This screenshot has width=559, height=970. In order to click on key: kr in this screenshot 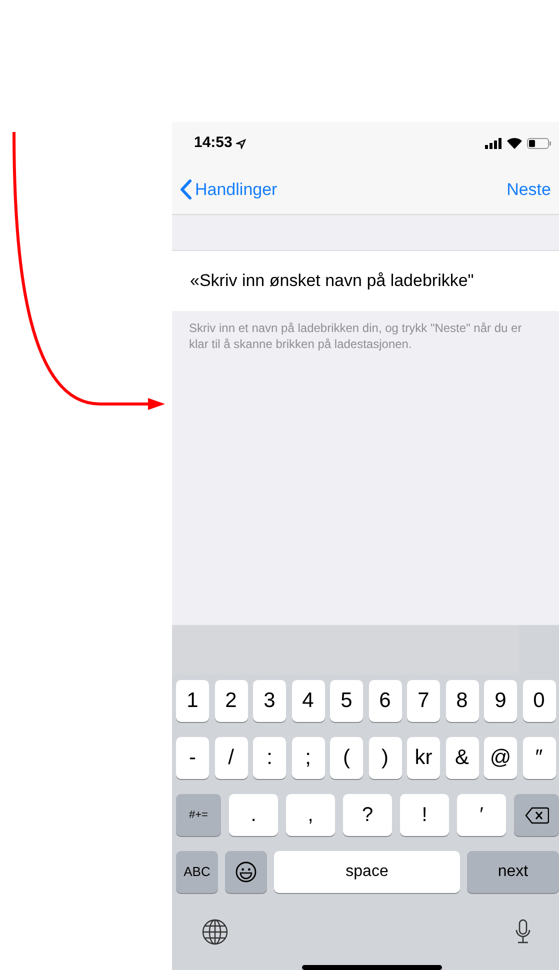, I will do `click(423, 758)`.